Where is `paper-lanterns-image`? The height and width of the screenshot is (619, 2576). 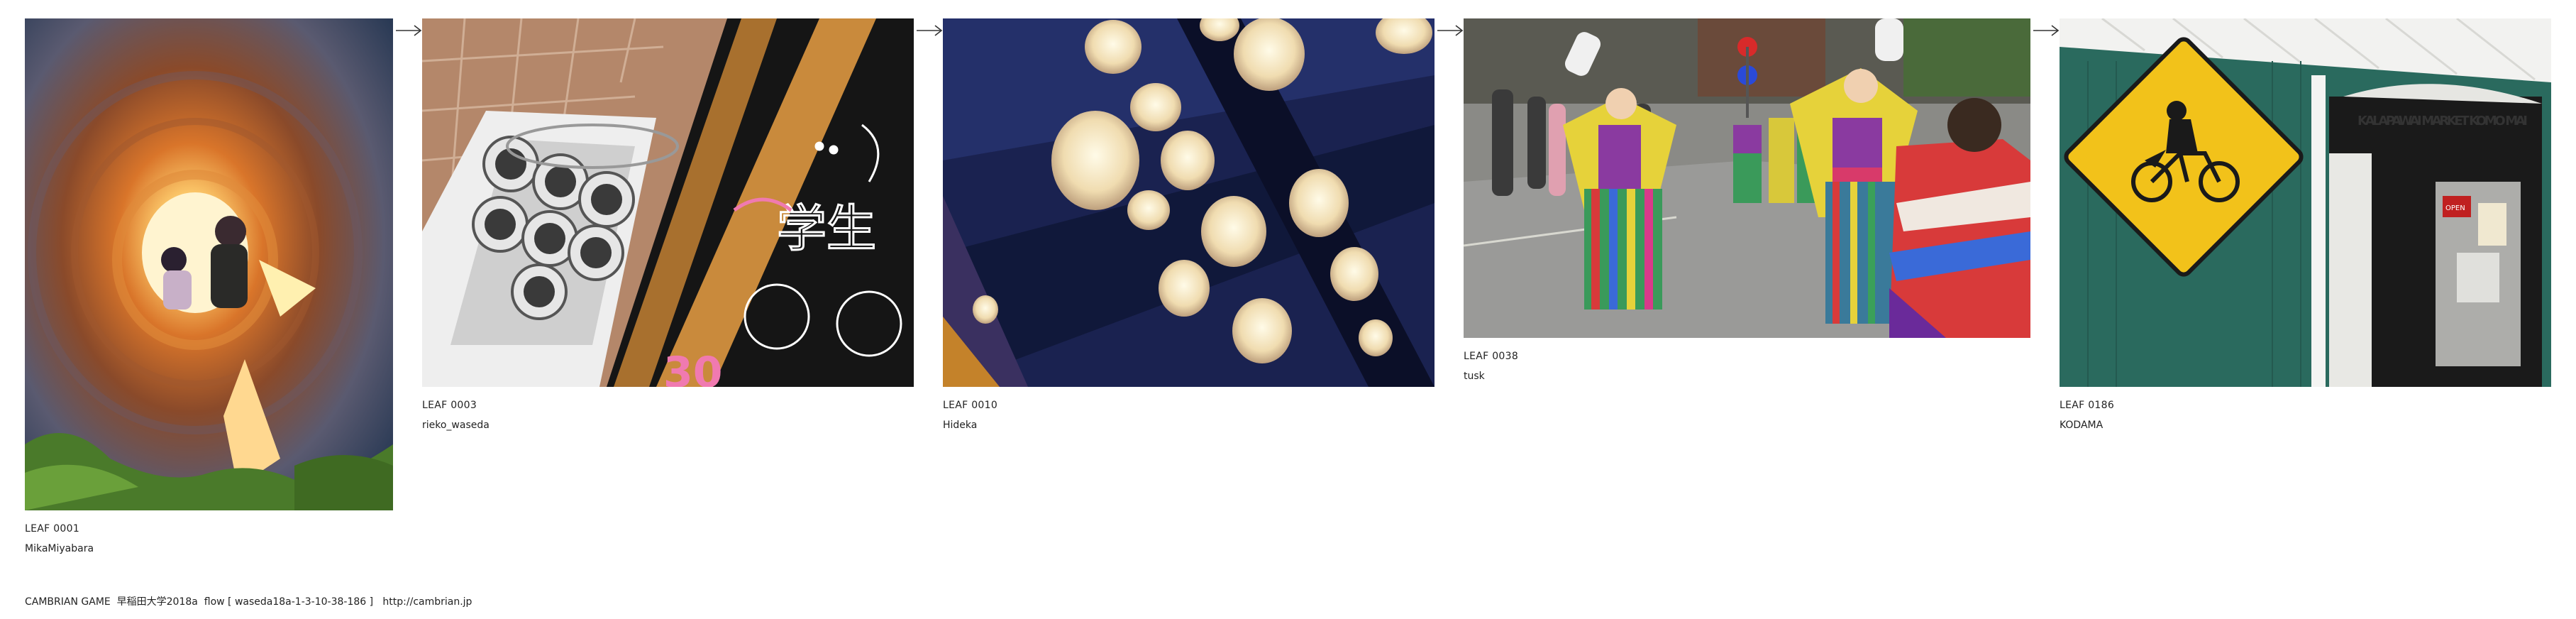
paper-lanterns-image is located at coordinates (1189, 202).